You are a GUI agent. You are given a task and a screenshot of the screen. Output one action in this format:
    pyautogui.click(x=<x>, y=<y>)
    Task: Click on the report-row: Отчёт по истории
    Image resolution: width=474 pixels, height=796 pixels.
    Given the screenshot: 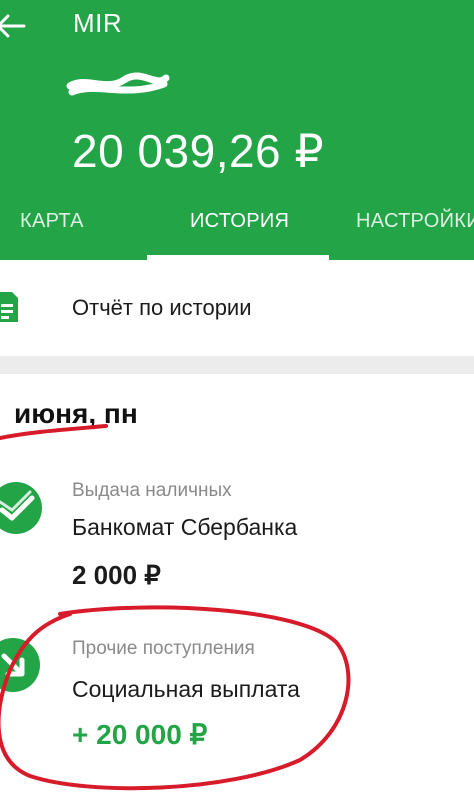 What is the action you would take?
    pyautogui.click(x=237, y=309)
    